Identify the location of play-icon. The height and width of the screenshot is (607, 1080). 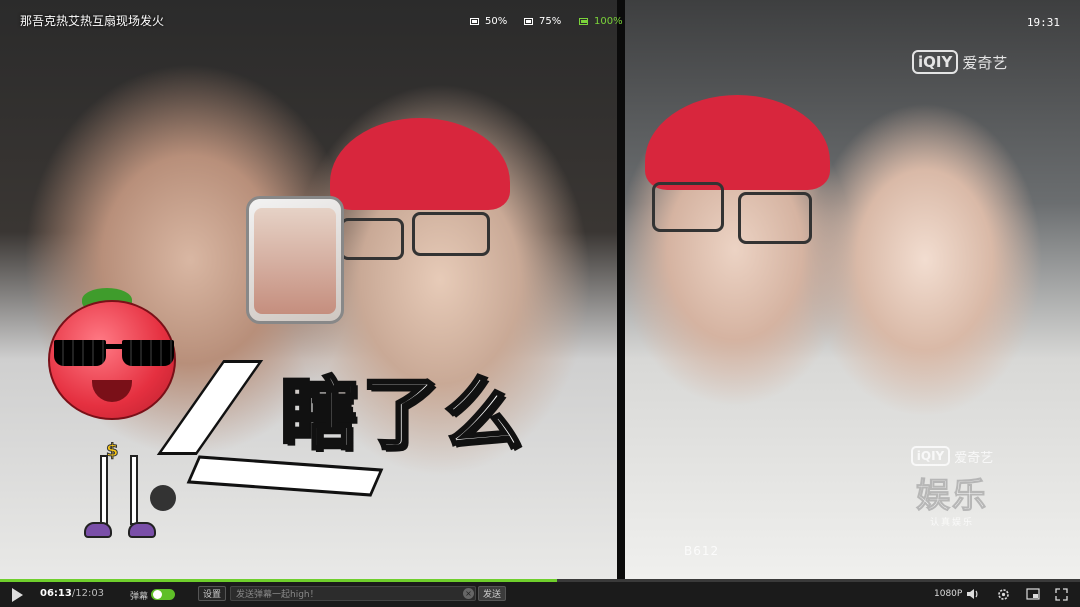
(17, 595).